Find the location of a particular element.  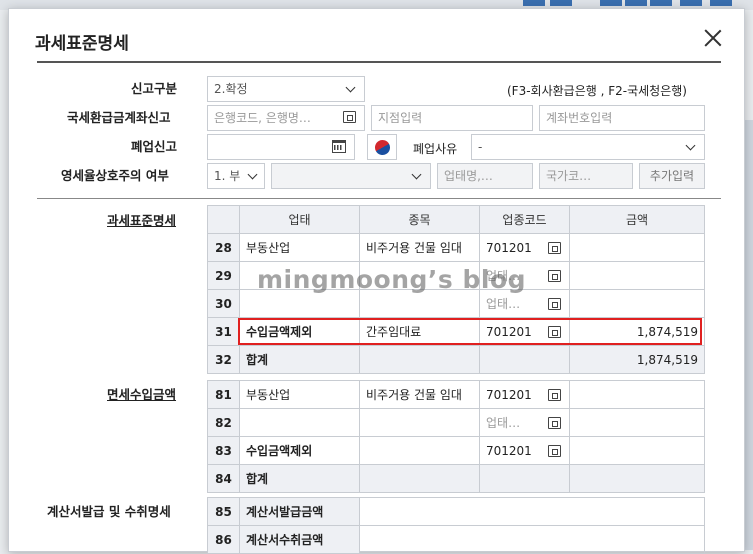

total-label: 합계 is located at coordinates (299, 359).